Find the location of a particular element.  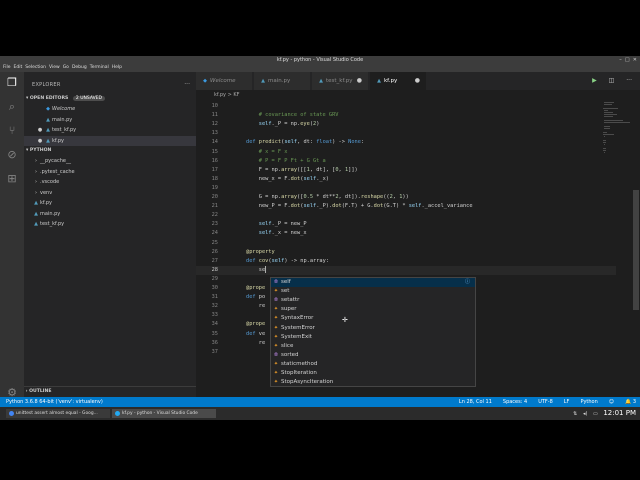

code-line: 27 def cov(self) -> np.array: is located at coordinates (406, 261).